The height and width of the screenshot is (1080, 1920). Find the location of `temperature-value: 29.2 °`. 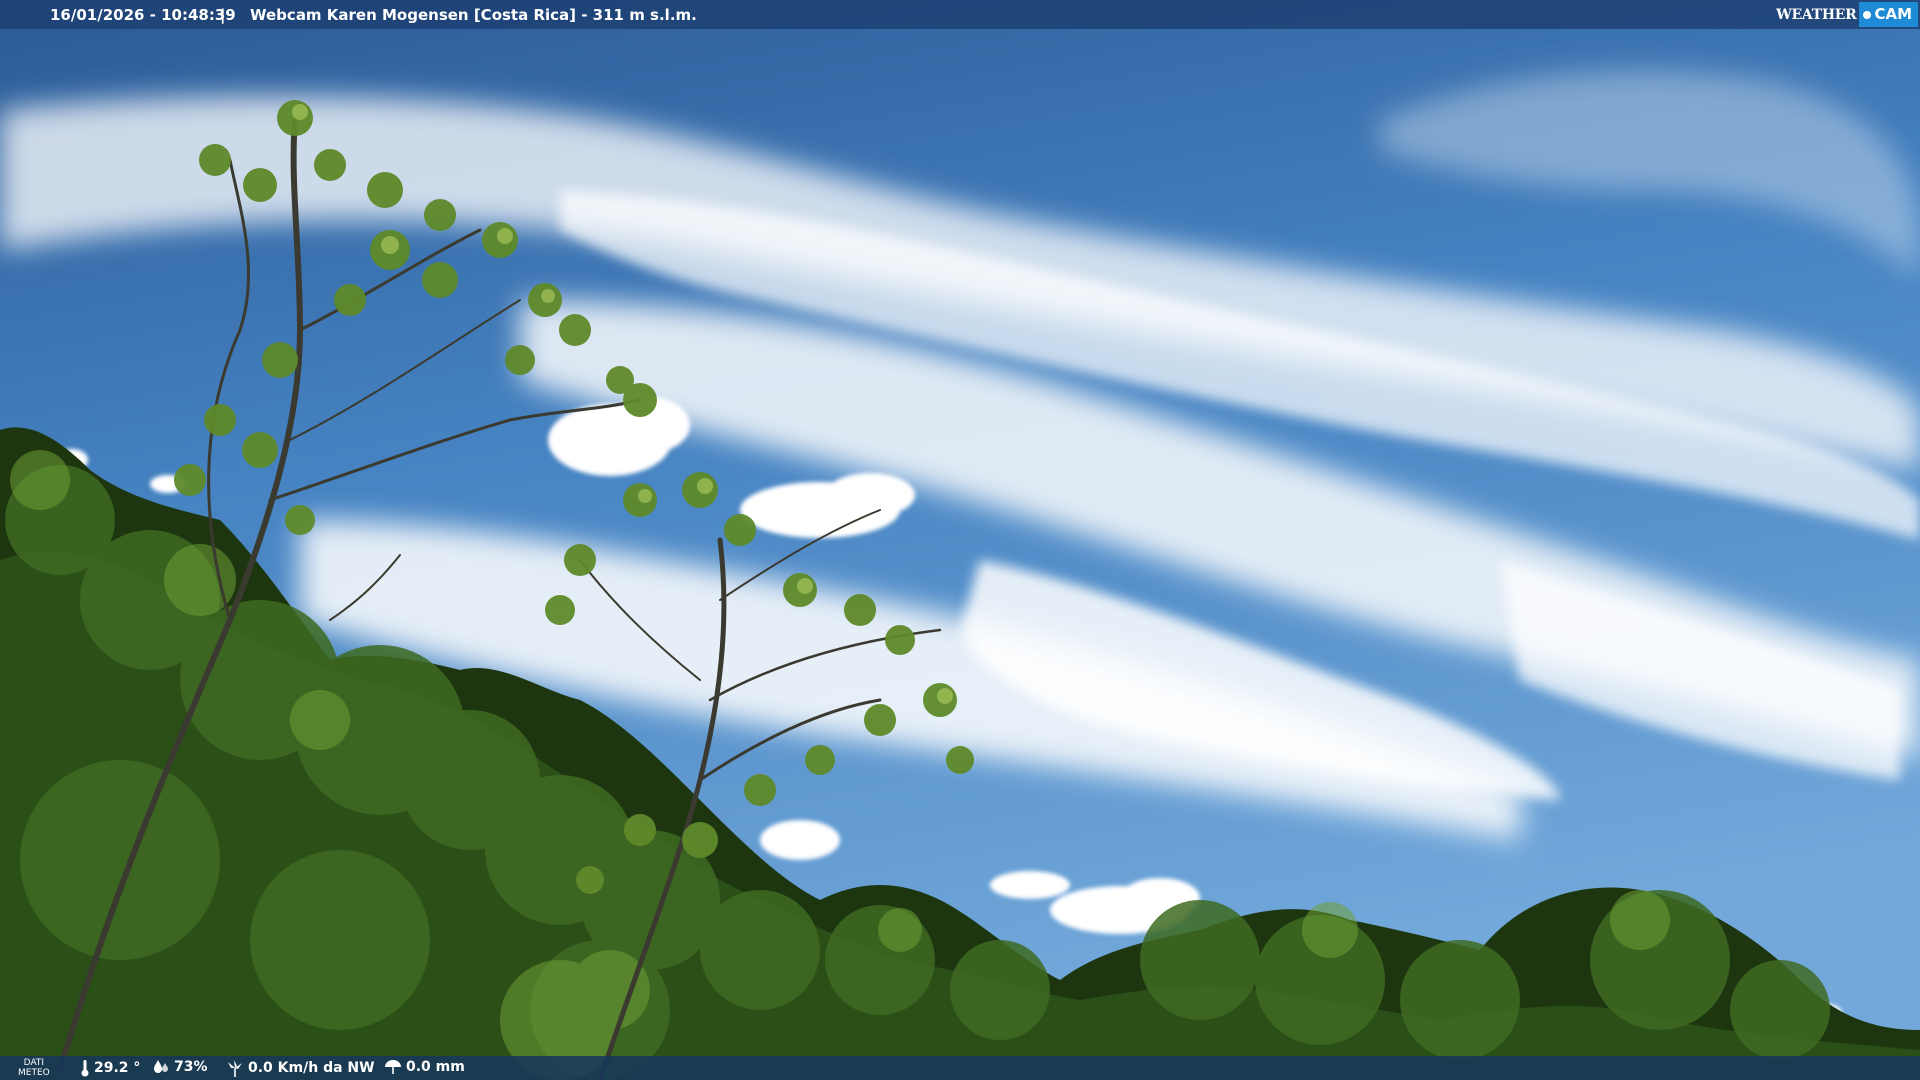

temperature-value: 29.2 ° is located at coordinates (117, 1068).